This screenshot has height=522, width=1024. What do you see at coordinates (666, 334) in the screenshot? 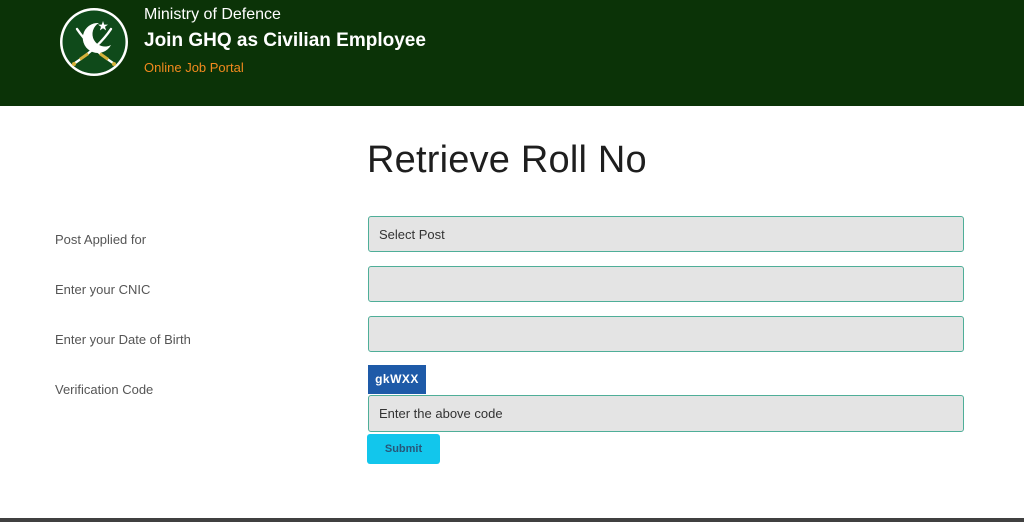
I see `dob-input` at bounding box center [666, 334].